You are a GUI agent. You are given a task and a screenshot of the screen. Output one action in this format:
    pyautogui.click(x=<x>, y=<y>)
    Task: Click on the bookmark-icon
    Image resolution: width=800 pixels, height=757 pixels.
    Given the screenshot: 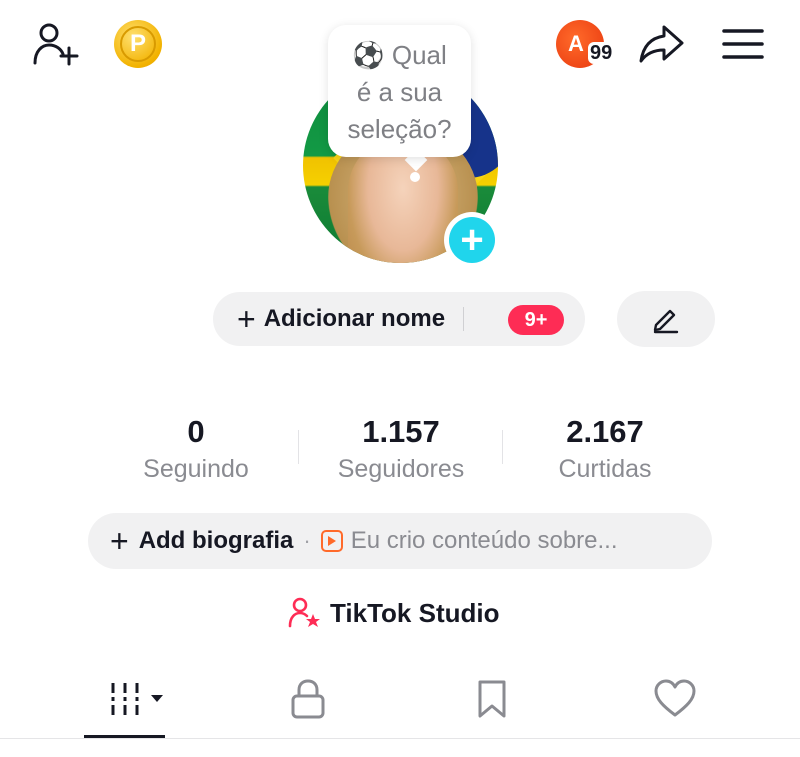 What is the action you would take?
    pyautogui.click(x=492, y=699)
    